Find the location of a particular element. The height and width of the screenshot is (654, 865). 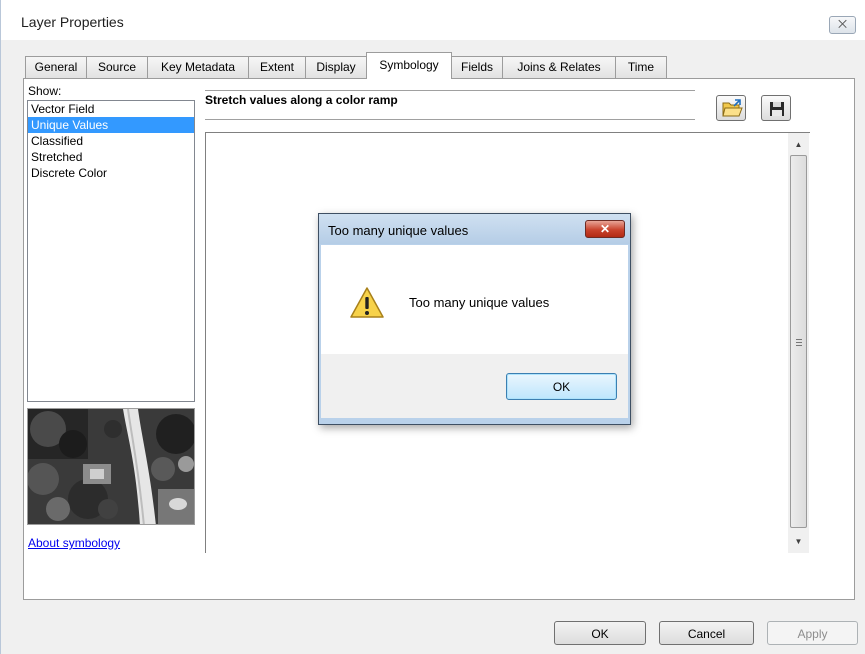

renderer-item-stretched: Stretched is located at coordinates (111, 157).